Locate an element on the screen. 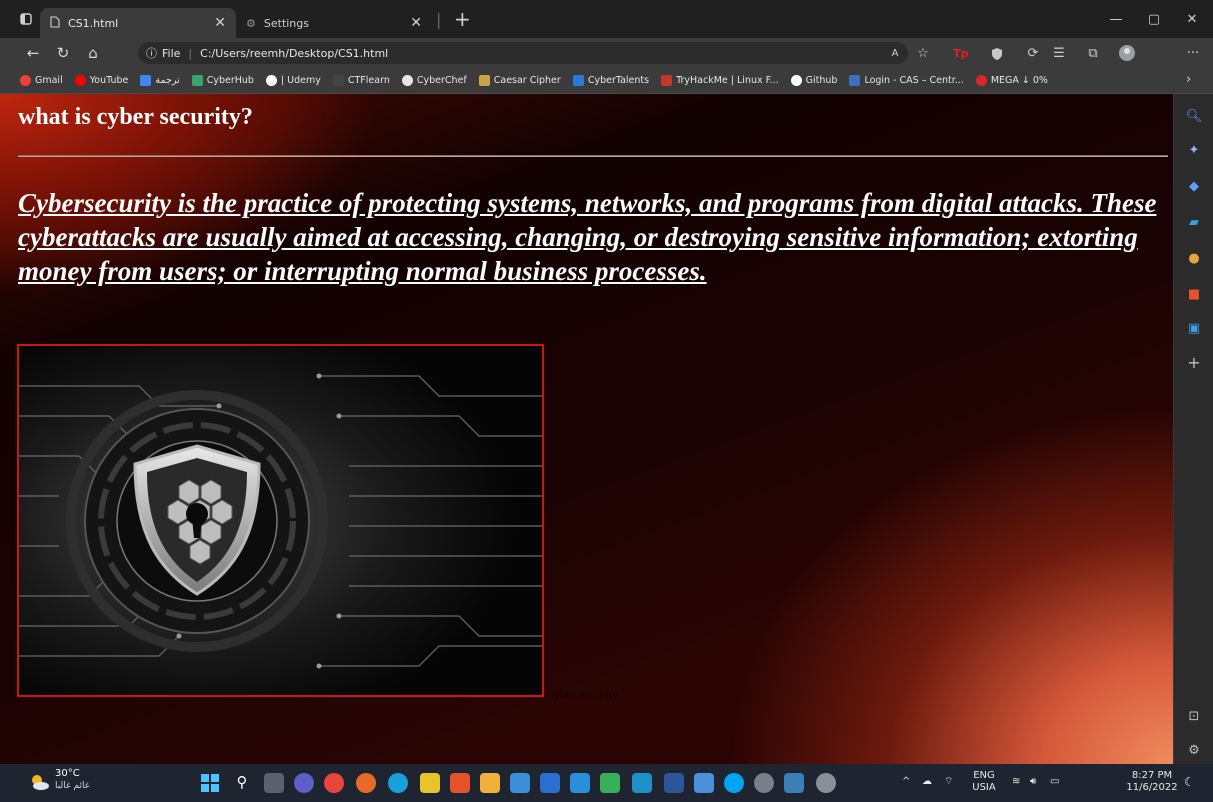  word-icon is located at coordinates (674, 783).